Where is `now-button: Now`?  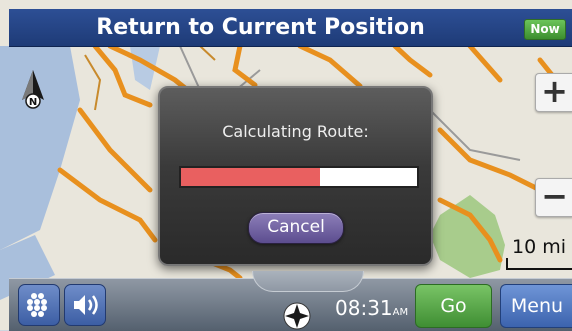 now-button: Now is located at coordinates (545, 29).